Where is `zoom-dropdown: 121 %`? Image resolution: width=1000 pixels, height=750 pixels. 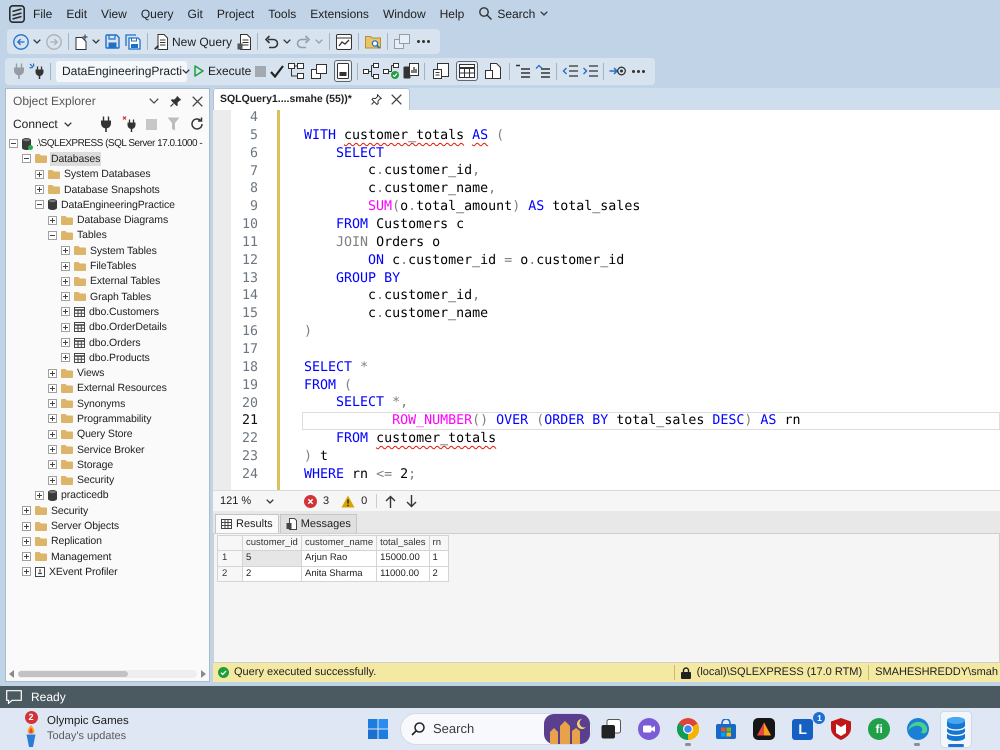 zoom-dropdown: 121 % is located at coordinates (247, 501).